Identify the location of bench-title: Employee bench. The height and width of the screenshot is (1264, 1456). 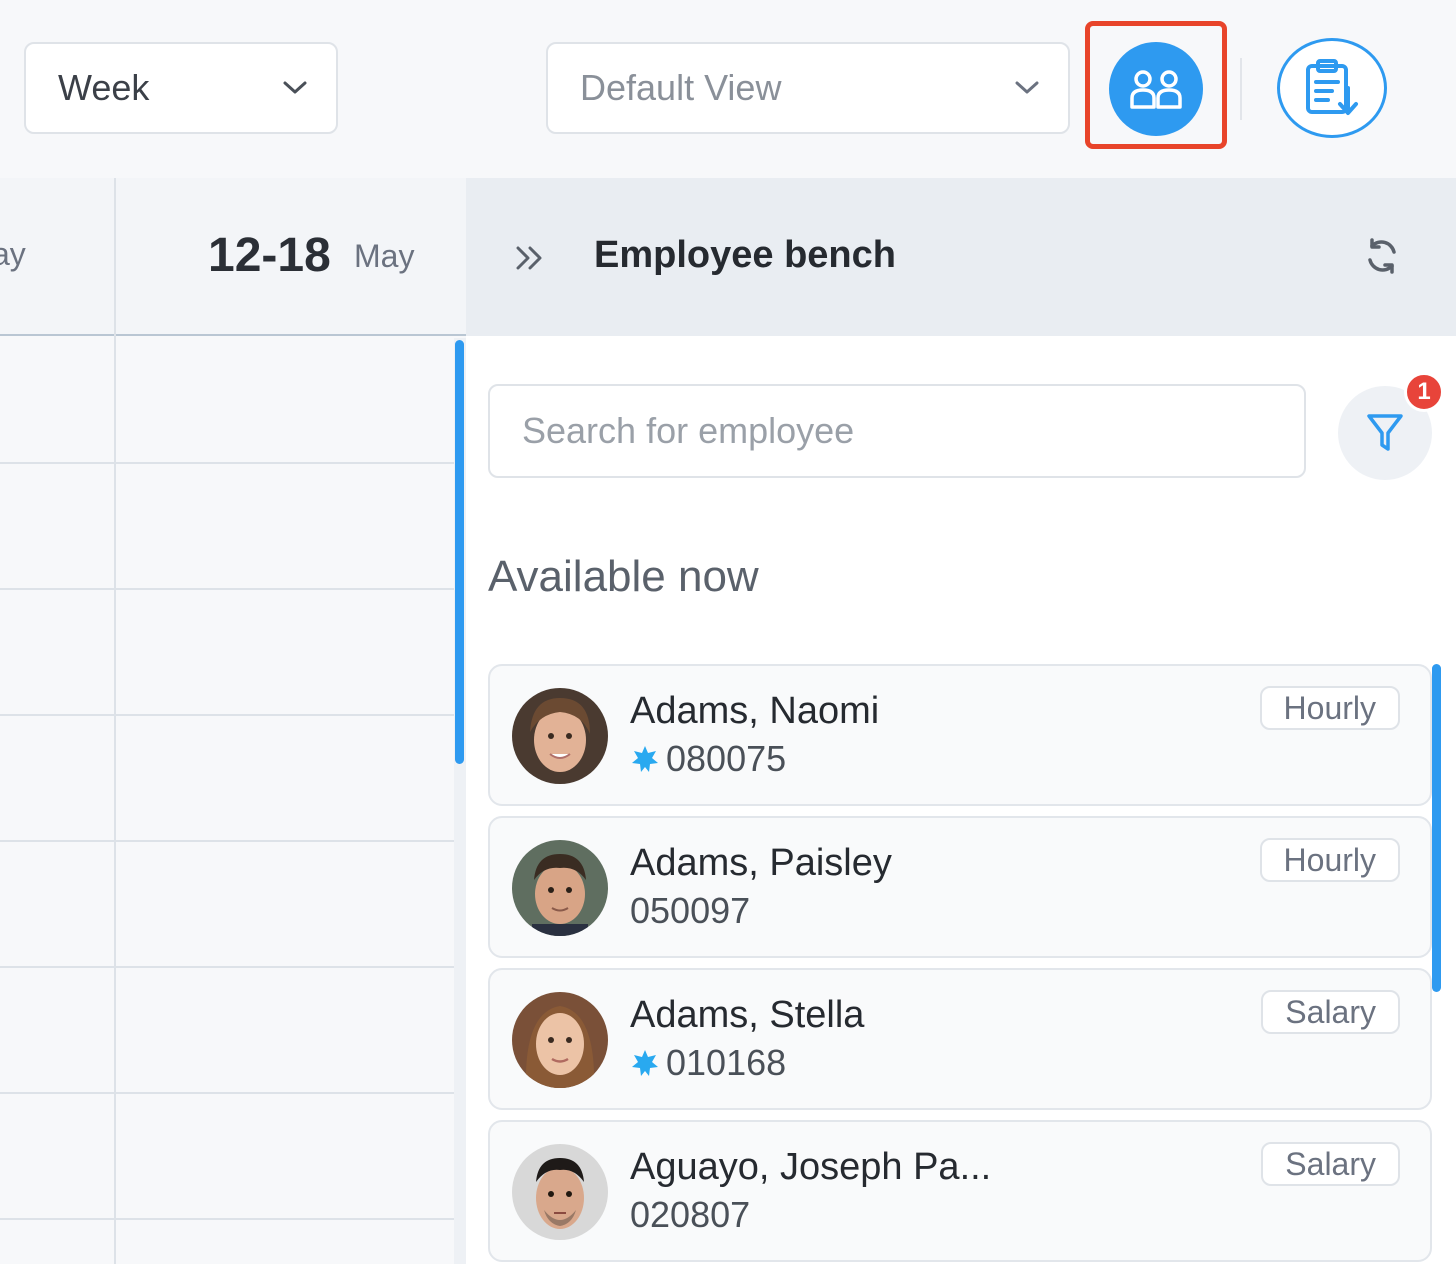
(745, 255).